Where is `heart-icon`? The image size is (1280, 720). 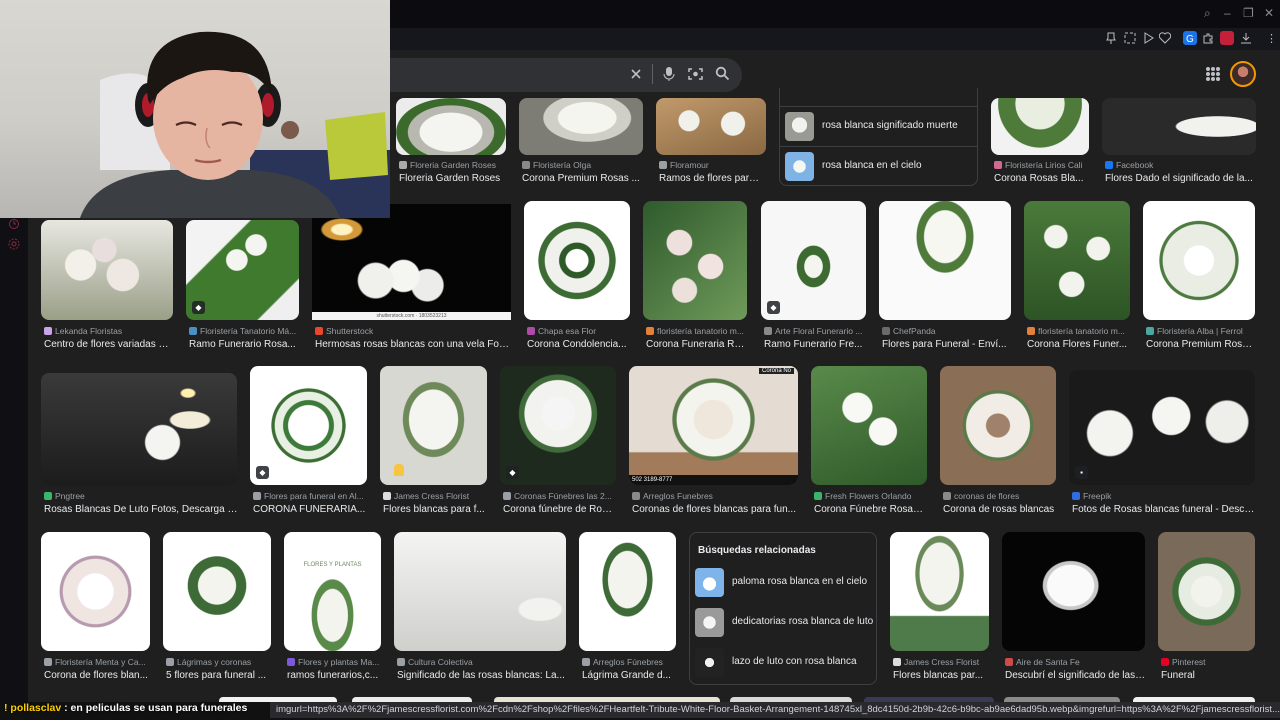
heart-icon is located at coordinates (1165, 38).